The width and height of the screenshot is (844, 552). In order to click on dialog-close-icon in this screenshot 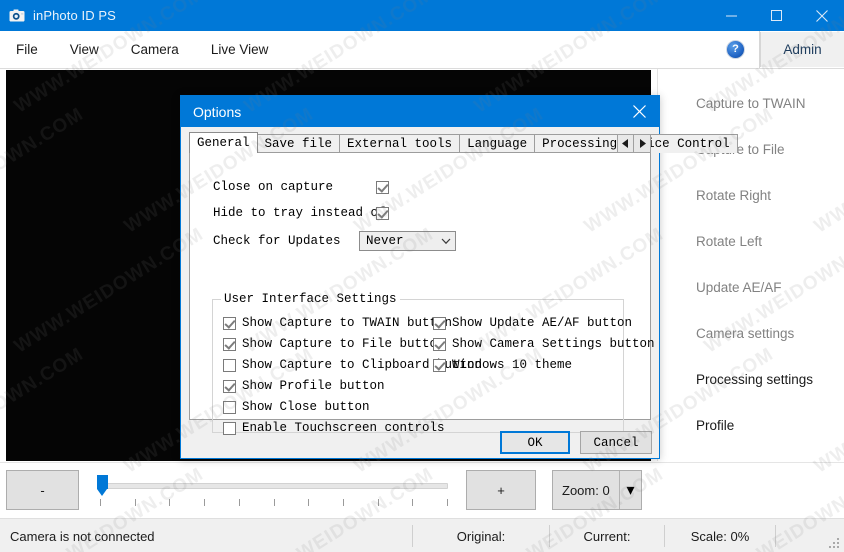, I will do `click(639, 111)`.